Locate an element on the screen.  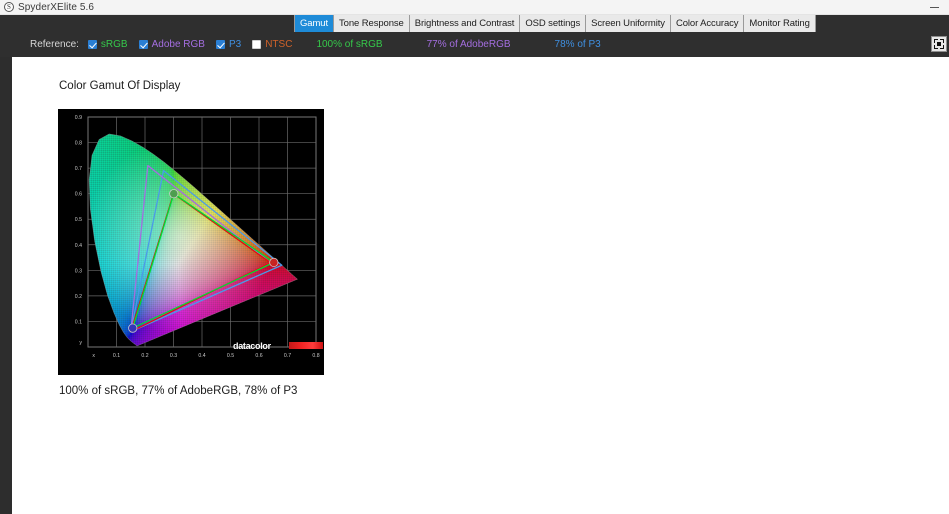
reference-name: sRGB is located at coordinates (114, 44).